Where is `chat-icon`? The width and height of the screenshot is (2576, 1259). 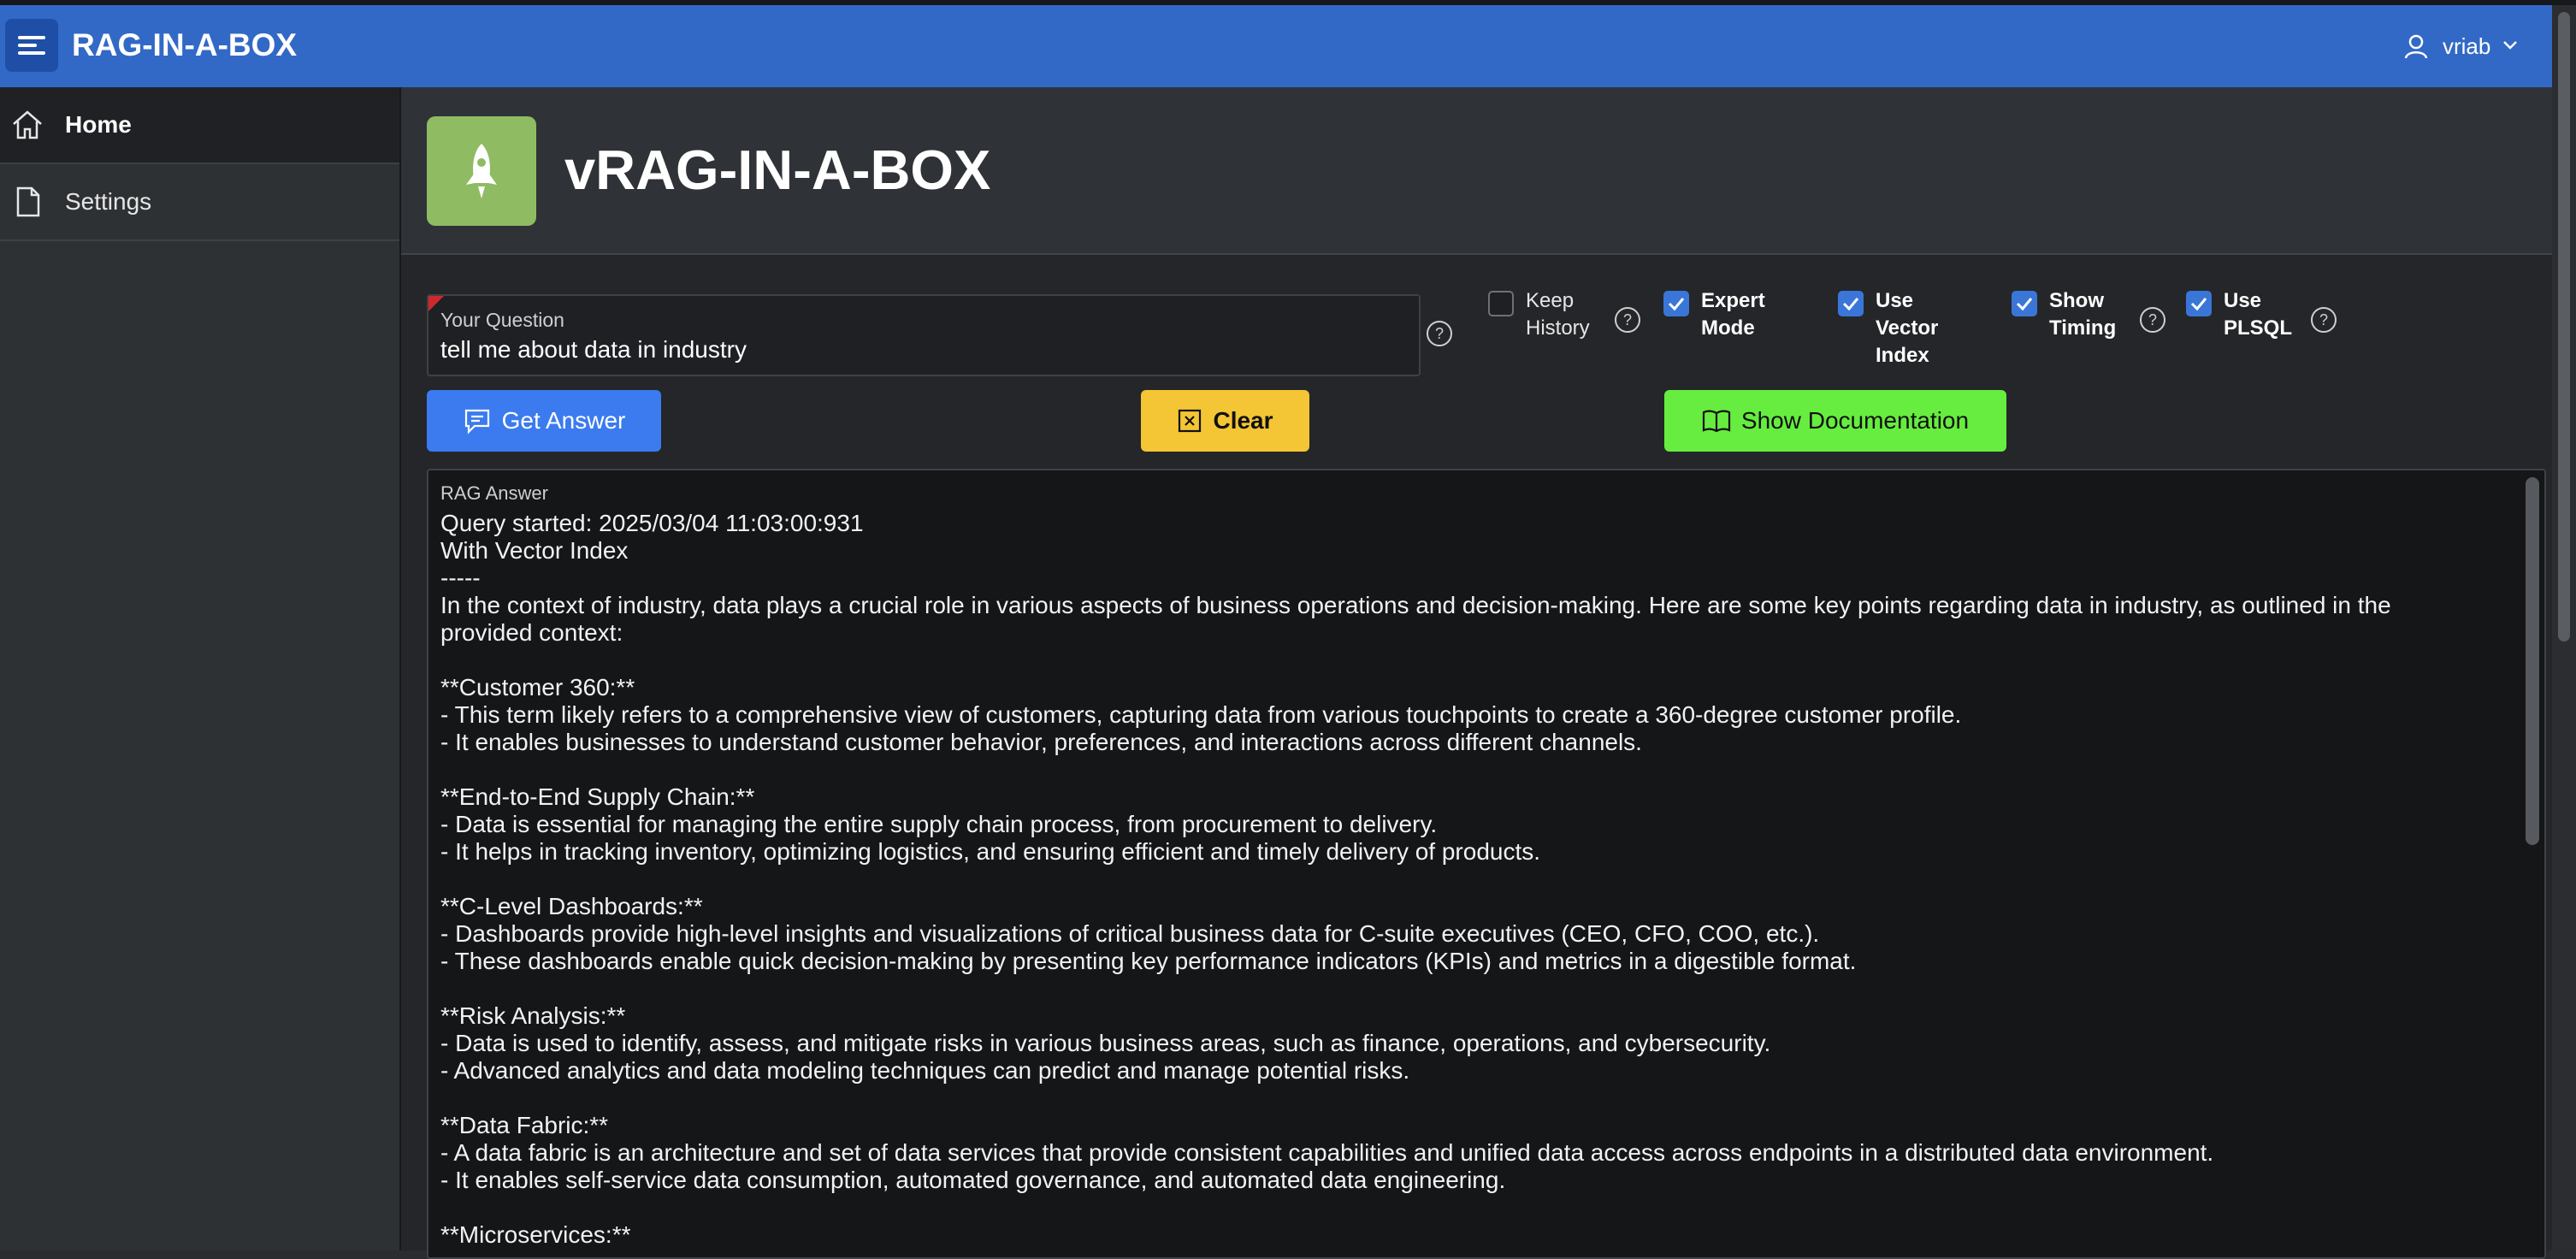
chat-icon is located at coordinates (476, 421).